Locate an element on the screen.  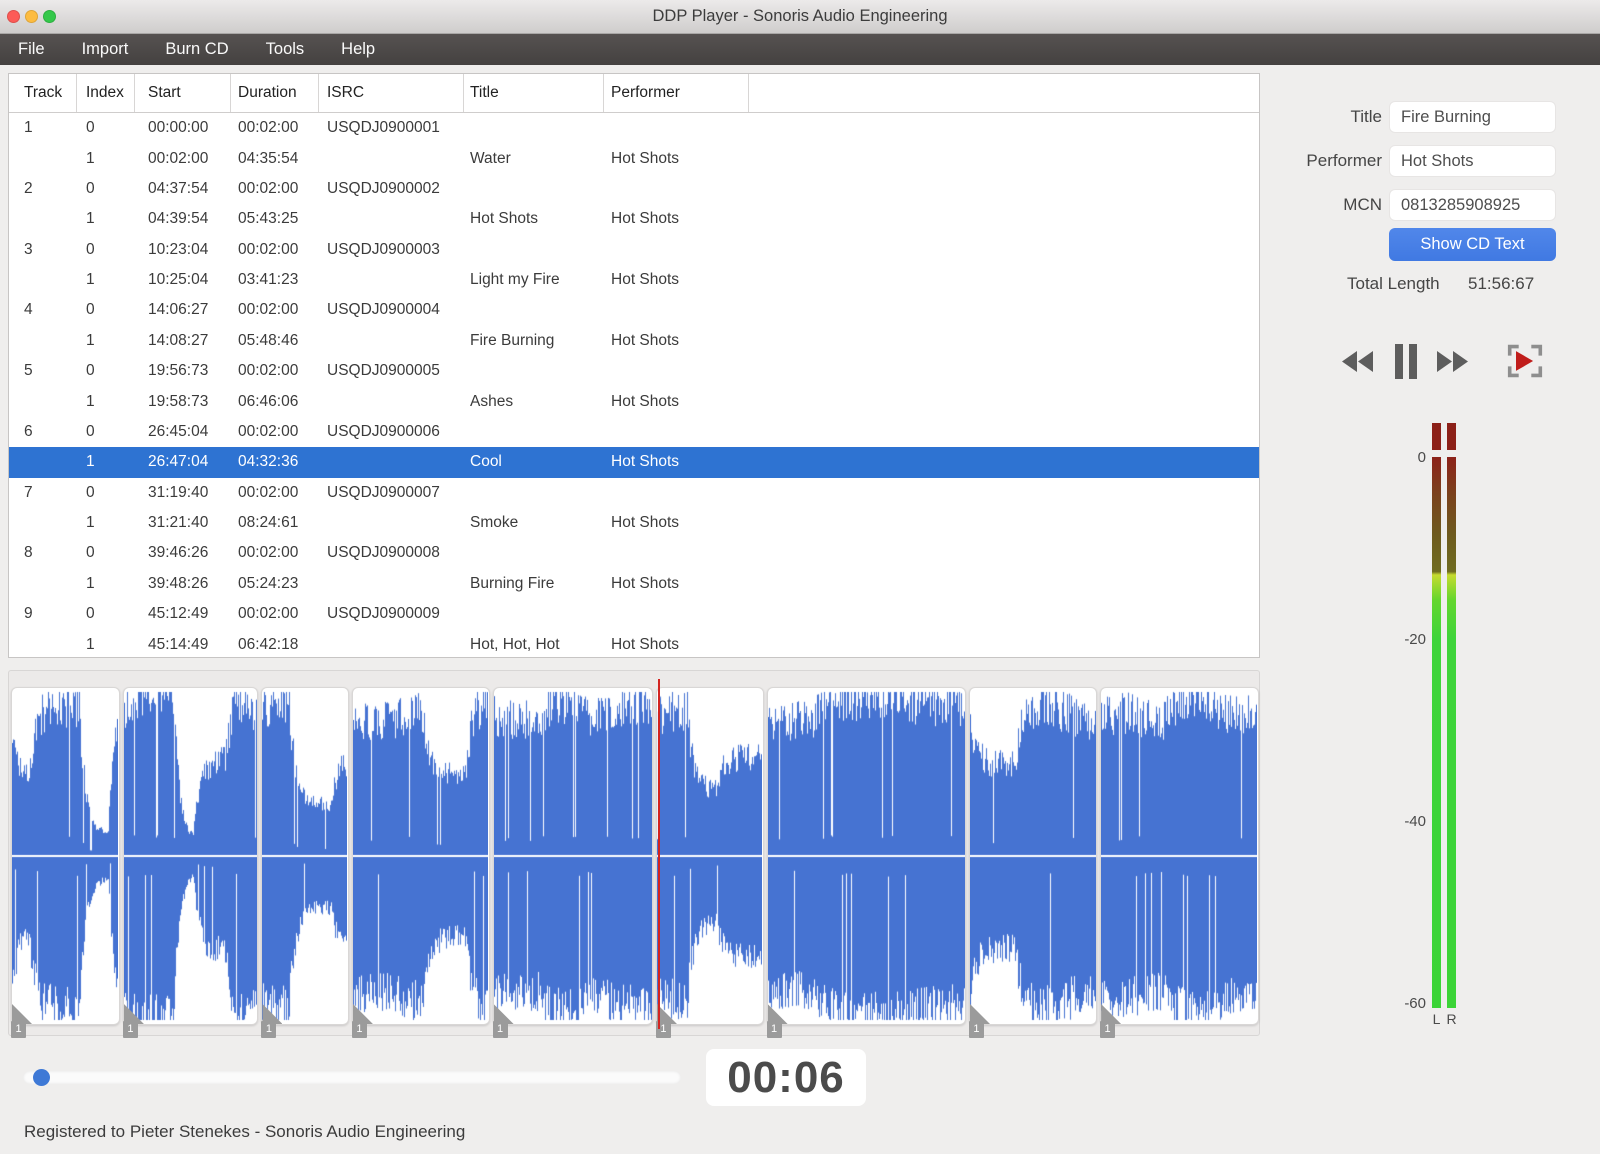
window-title: DDP Player - Sonoris Audio Engineering is located at coordinates (800, 16).